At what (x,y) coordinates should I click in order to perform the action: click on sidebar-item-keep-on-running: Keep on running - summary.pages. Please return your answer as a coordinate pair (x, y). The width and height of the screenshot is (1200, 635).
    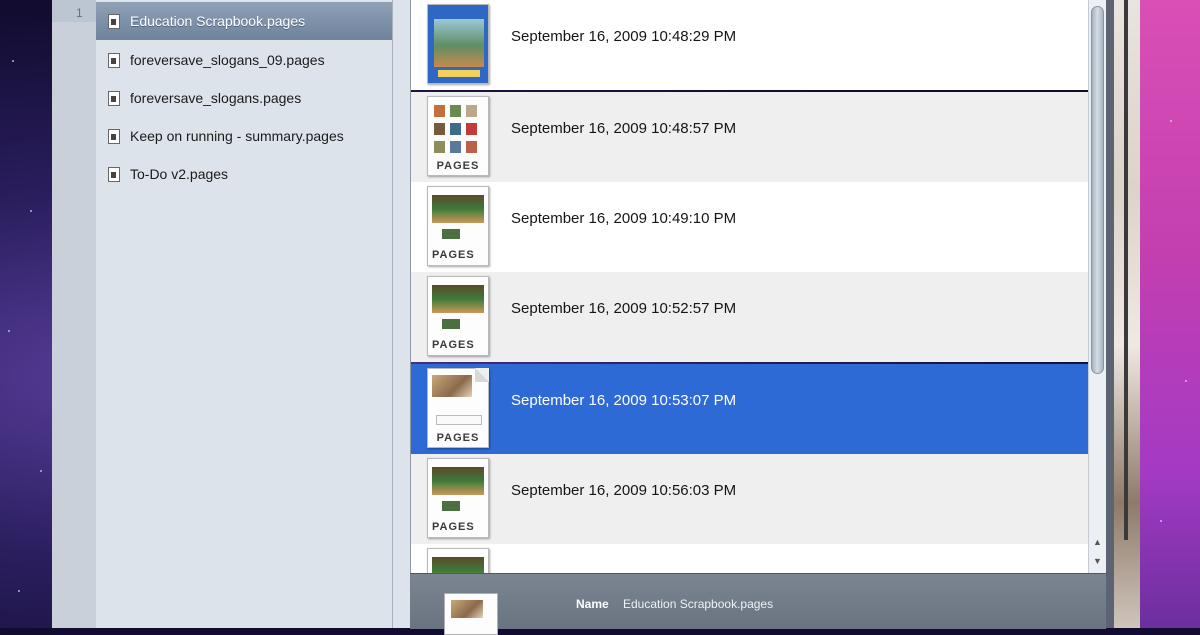
    Looking at the image, I should click on (244, 136).